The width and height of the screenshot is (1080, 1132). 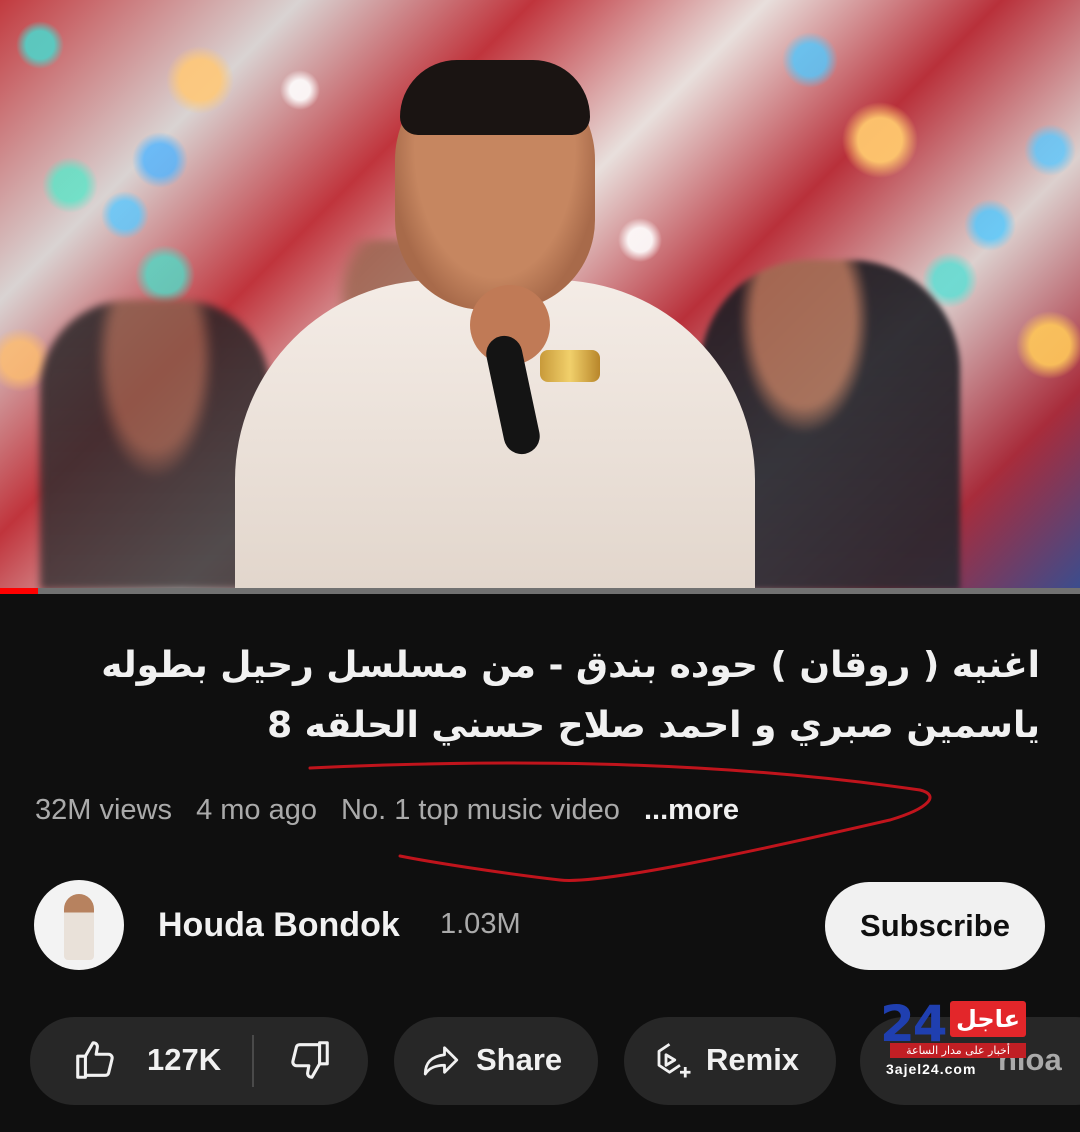 I want to click on pill-divider, so click(x=253, y=1061).